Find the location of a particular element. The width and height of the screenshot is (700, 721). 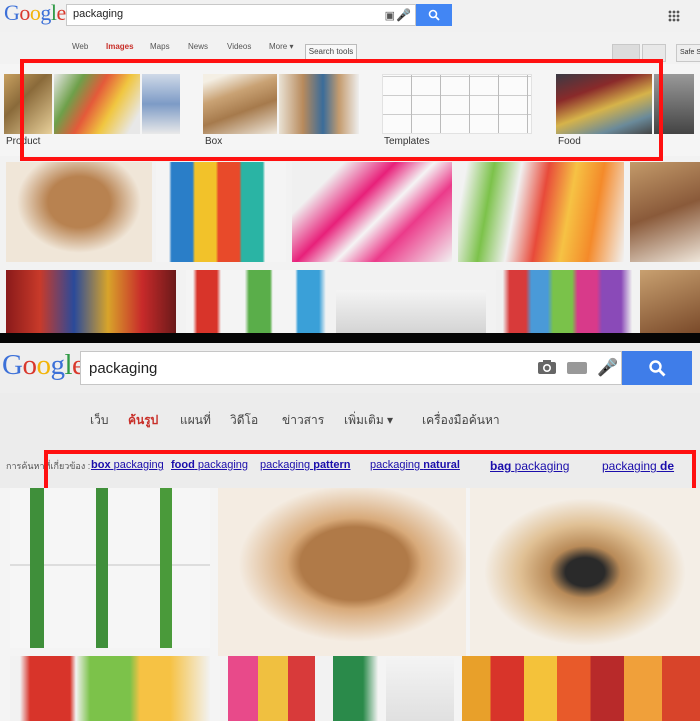

top-header: Google packaging ▣ 🎤 is located at coordinates (350, 16).